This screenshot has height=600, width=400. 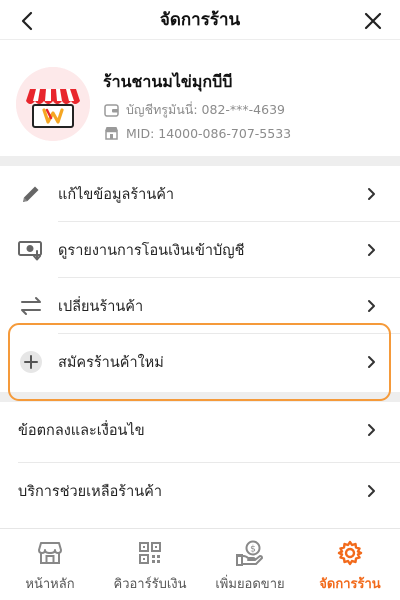 I want to click on qr-code-icon, so click(x=150, y=553).